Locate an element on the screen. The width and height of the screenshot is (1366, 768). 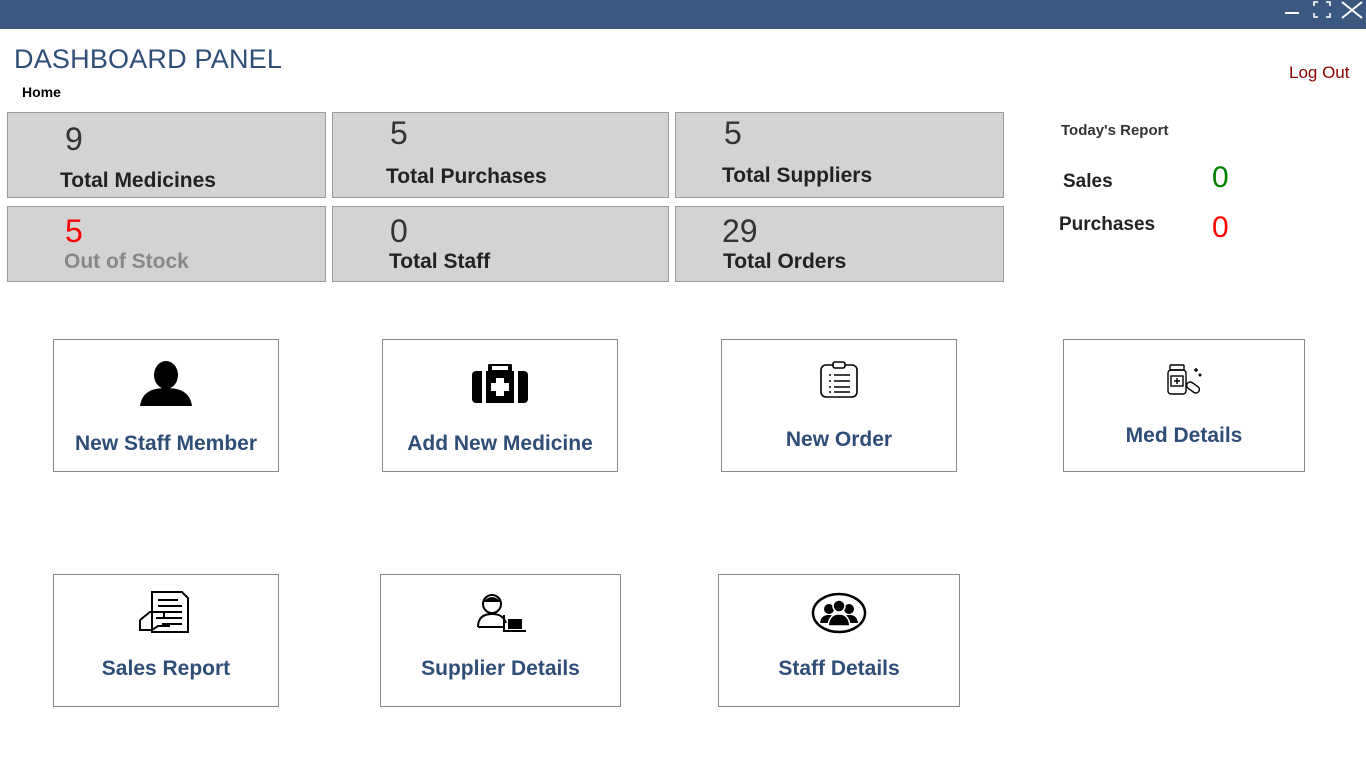
stat-total-staff: 0 Total Staff is located at coordinates (500, 244).